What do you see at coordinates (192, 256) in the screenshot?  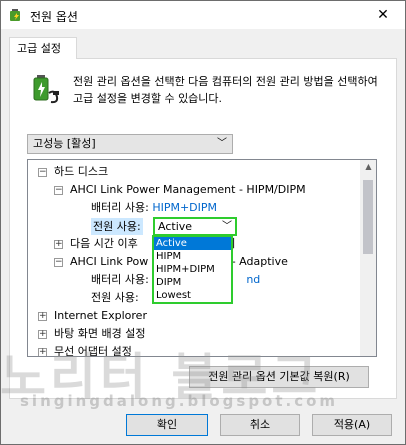 I see `dropdown-option-hipm: HIPM` at bounding box center [192, 256].